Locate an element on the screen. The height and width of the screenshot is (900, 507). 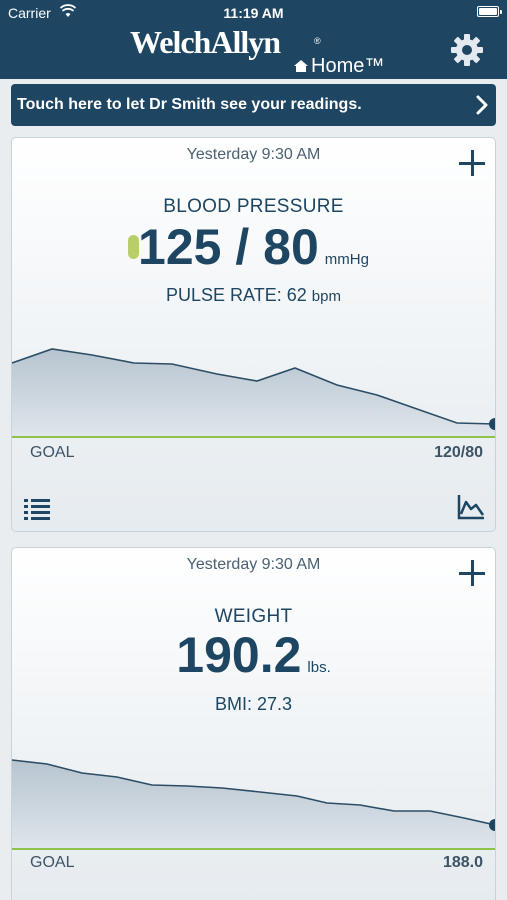
bmi-row: BMI: 27.3 is located at coordinates (253, 704).